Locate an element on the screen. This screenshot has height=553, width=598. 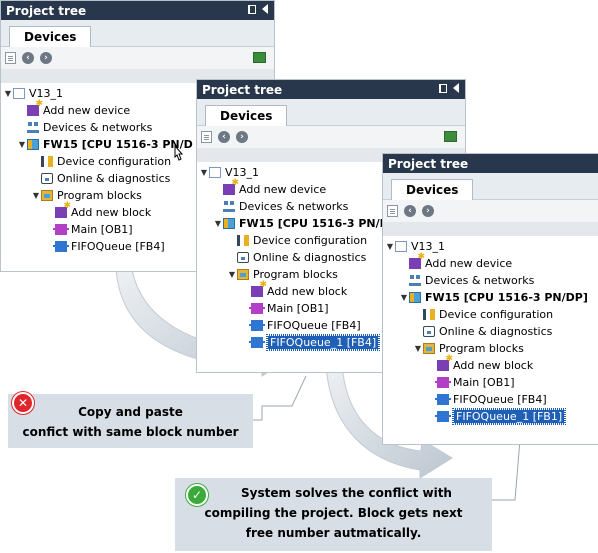
tree-item: Online & diagnostics is located at coordinates (490, 331).